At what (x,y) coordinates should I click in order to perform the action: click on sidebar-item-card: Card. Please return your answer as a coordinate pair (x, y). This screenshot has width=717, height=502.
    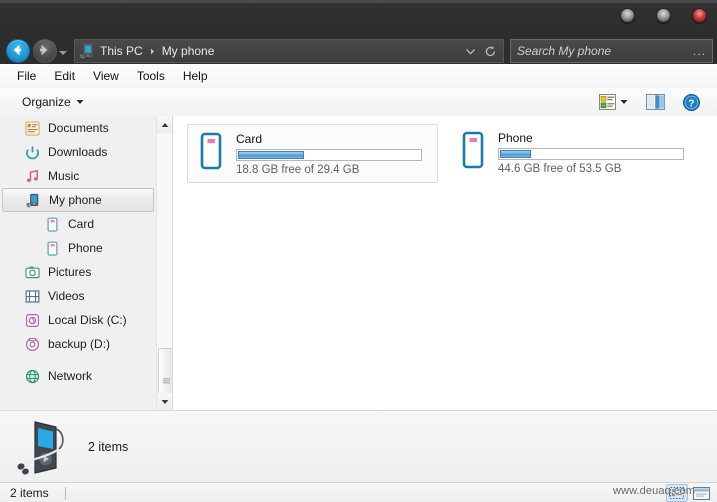
    Looking at the image, I should click on (78, 224).